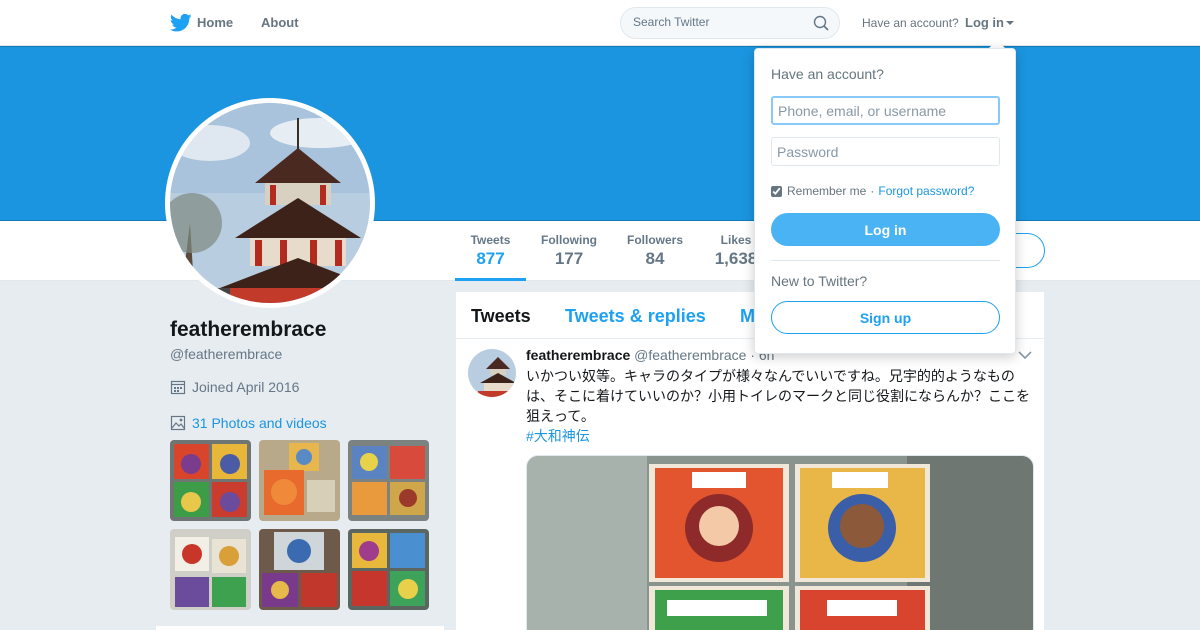 The height and width of the screenshot is (630, 1200). What do you see at coordinates (654, 240) in the screenshot?
I see `stat-label: Followers` at bounding box center [654, 240].